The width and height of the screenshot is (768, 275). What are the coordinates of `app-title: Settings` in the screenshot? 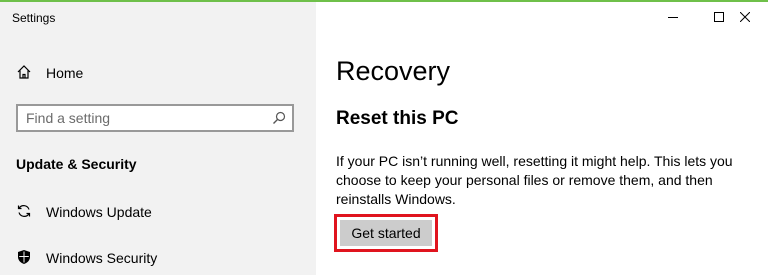 It's located at (34, 18).